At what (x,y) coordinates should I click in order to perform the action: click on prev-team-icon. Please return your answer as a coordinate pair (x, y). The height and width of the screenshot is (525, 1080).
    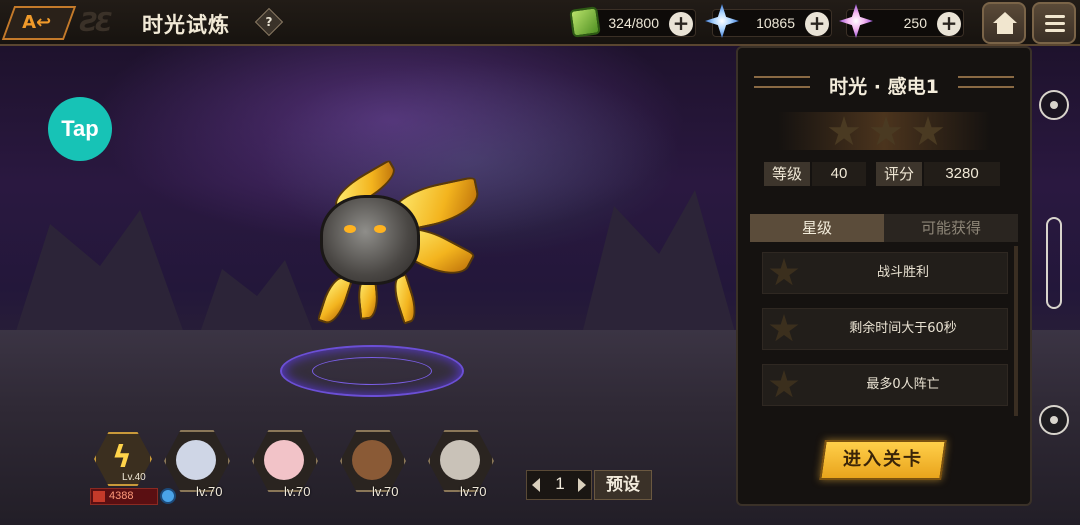
    Looking at the image, I should click on (536, 485).